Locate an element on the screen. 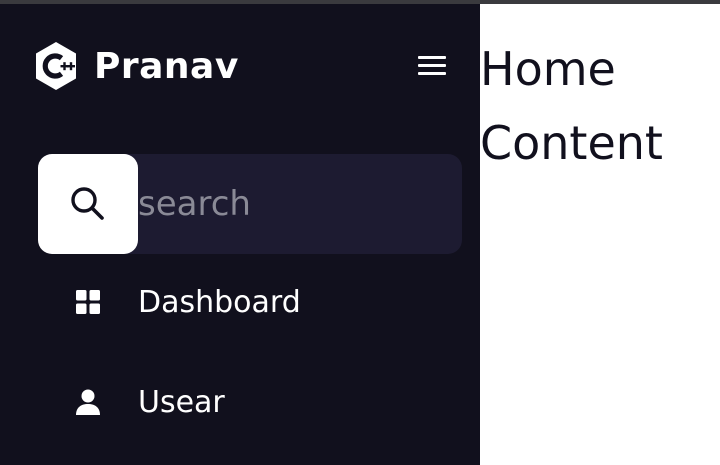  search-box is located at coordinates (250, 204).